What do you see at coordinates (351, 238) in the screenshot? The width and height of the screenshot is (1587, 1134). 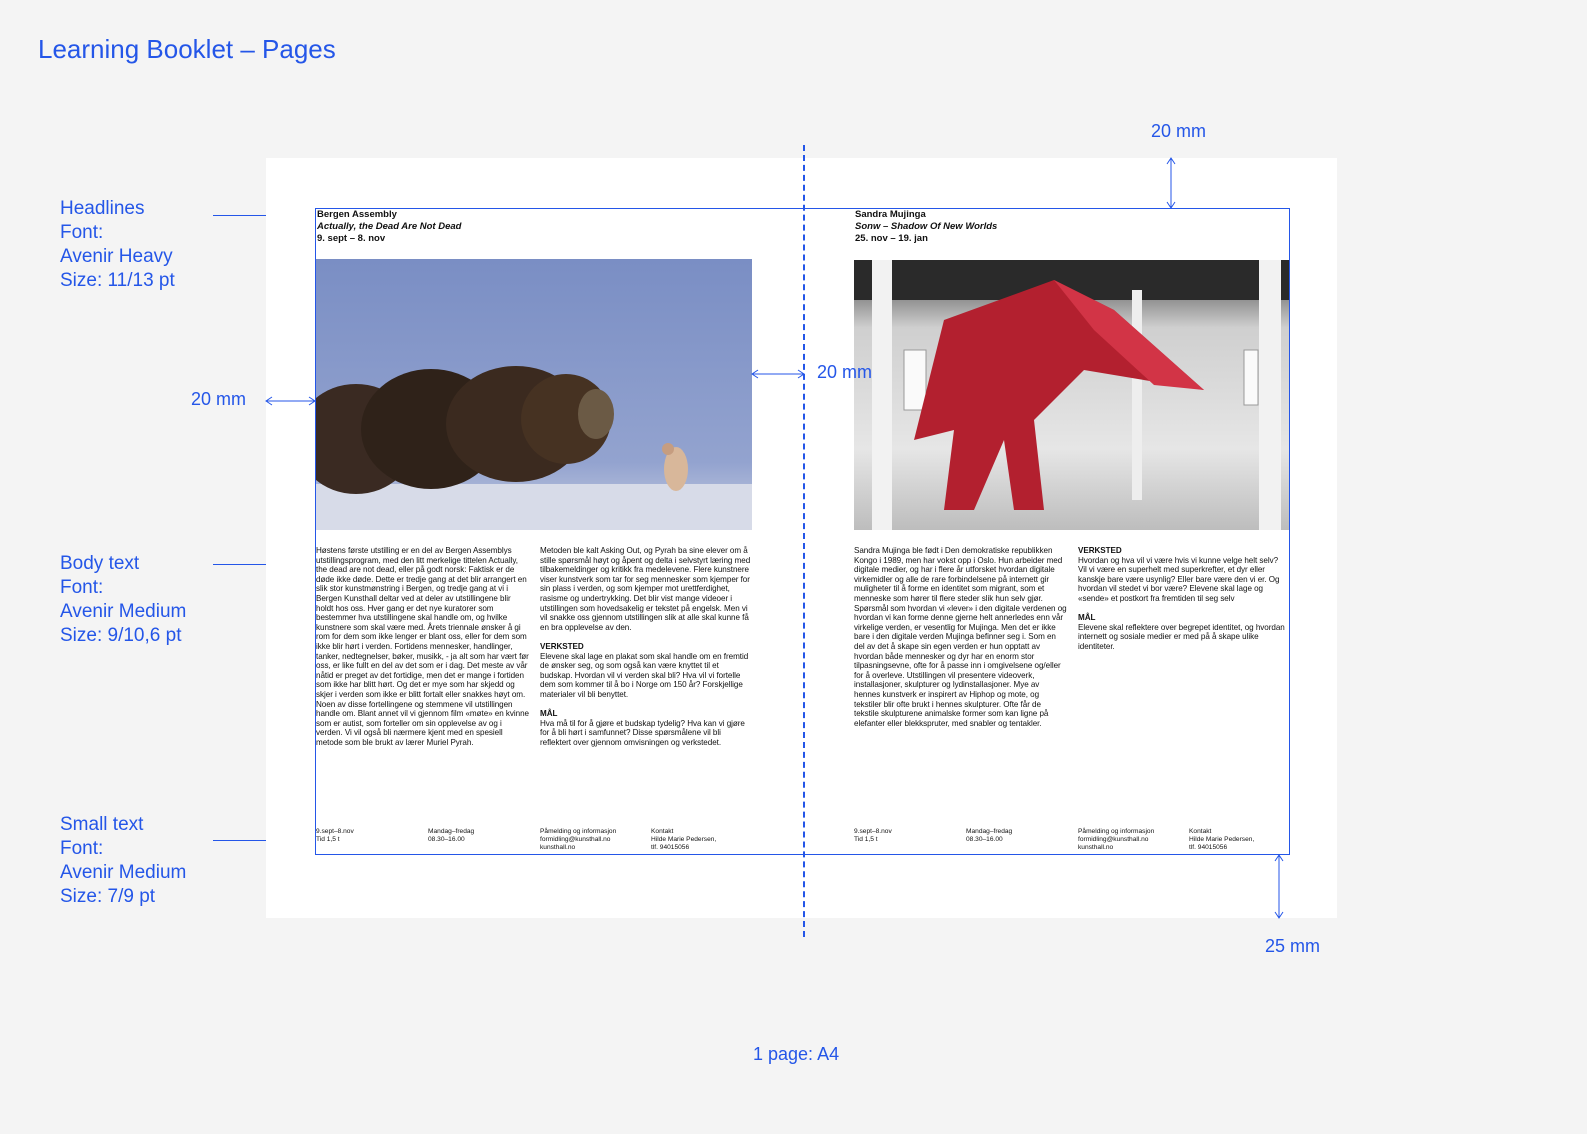 I see `dates: 9. sept – 8. nov` at bounding box center [351, 238].